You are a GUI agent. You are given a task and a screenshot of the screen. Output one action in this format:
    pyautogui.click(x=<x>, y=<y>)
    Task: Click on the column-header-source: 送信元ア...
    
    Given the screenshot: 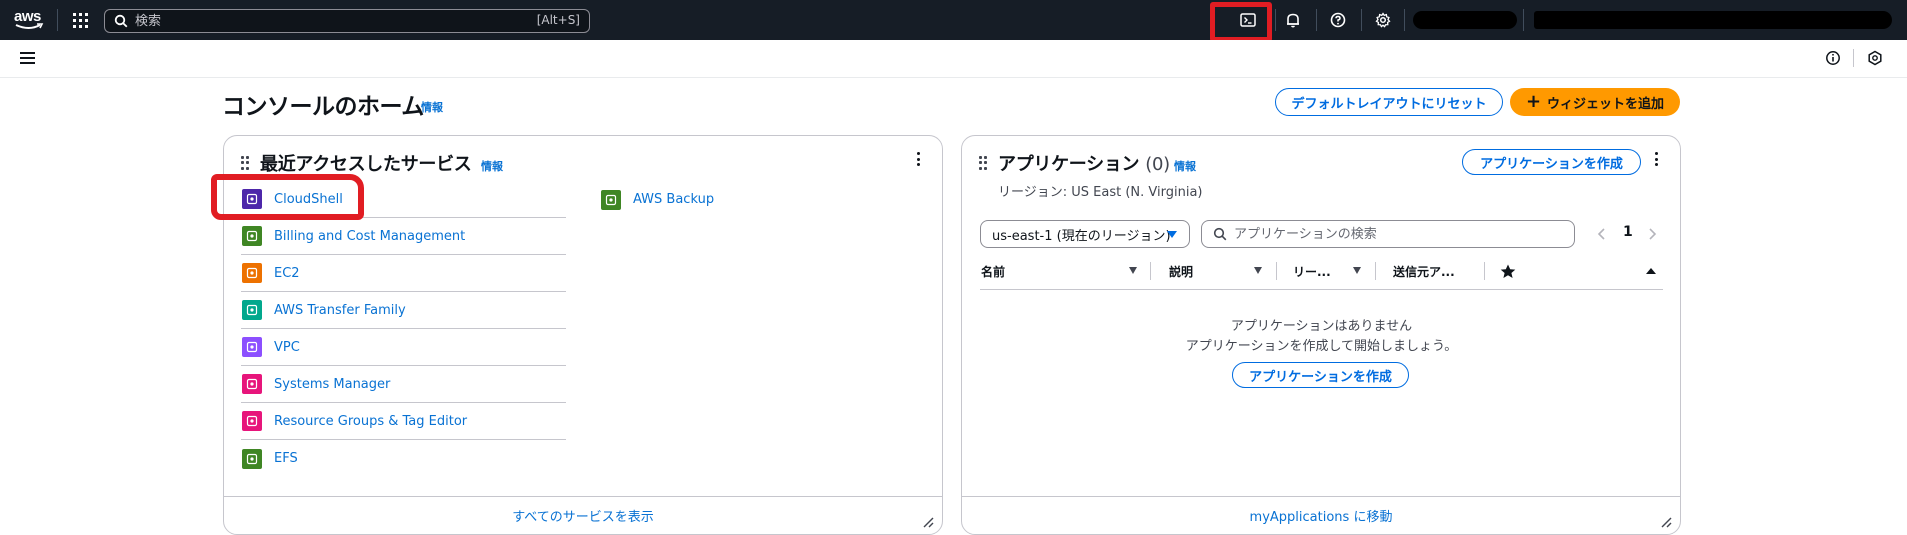 What is the action you would take?
    pyautogui.click(x=1424, y=271)
    